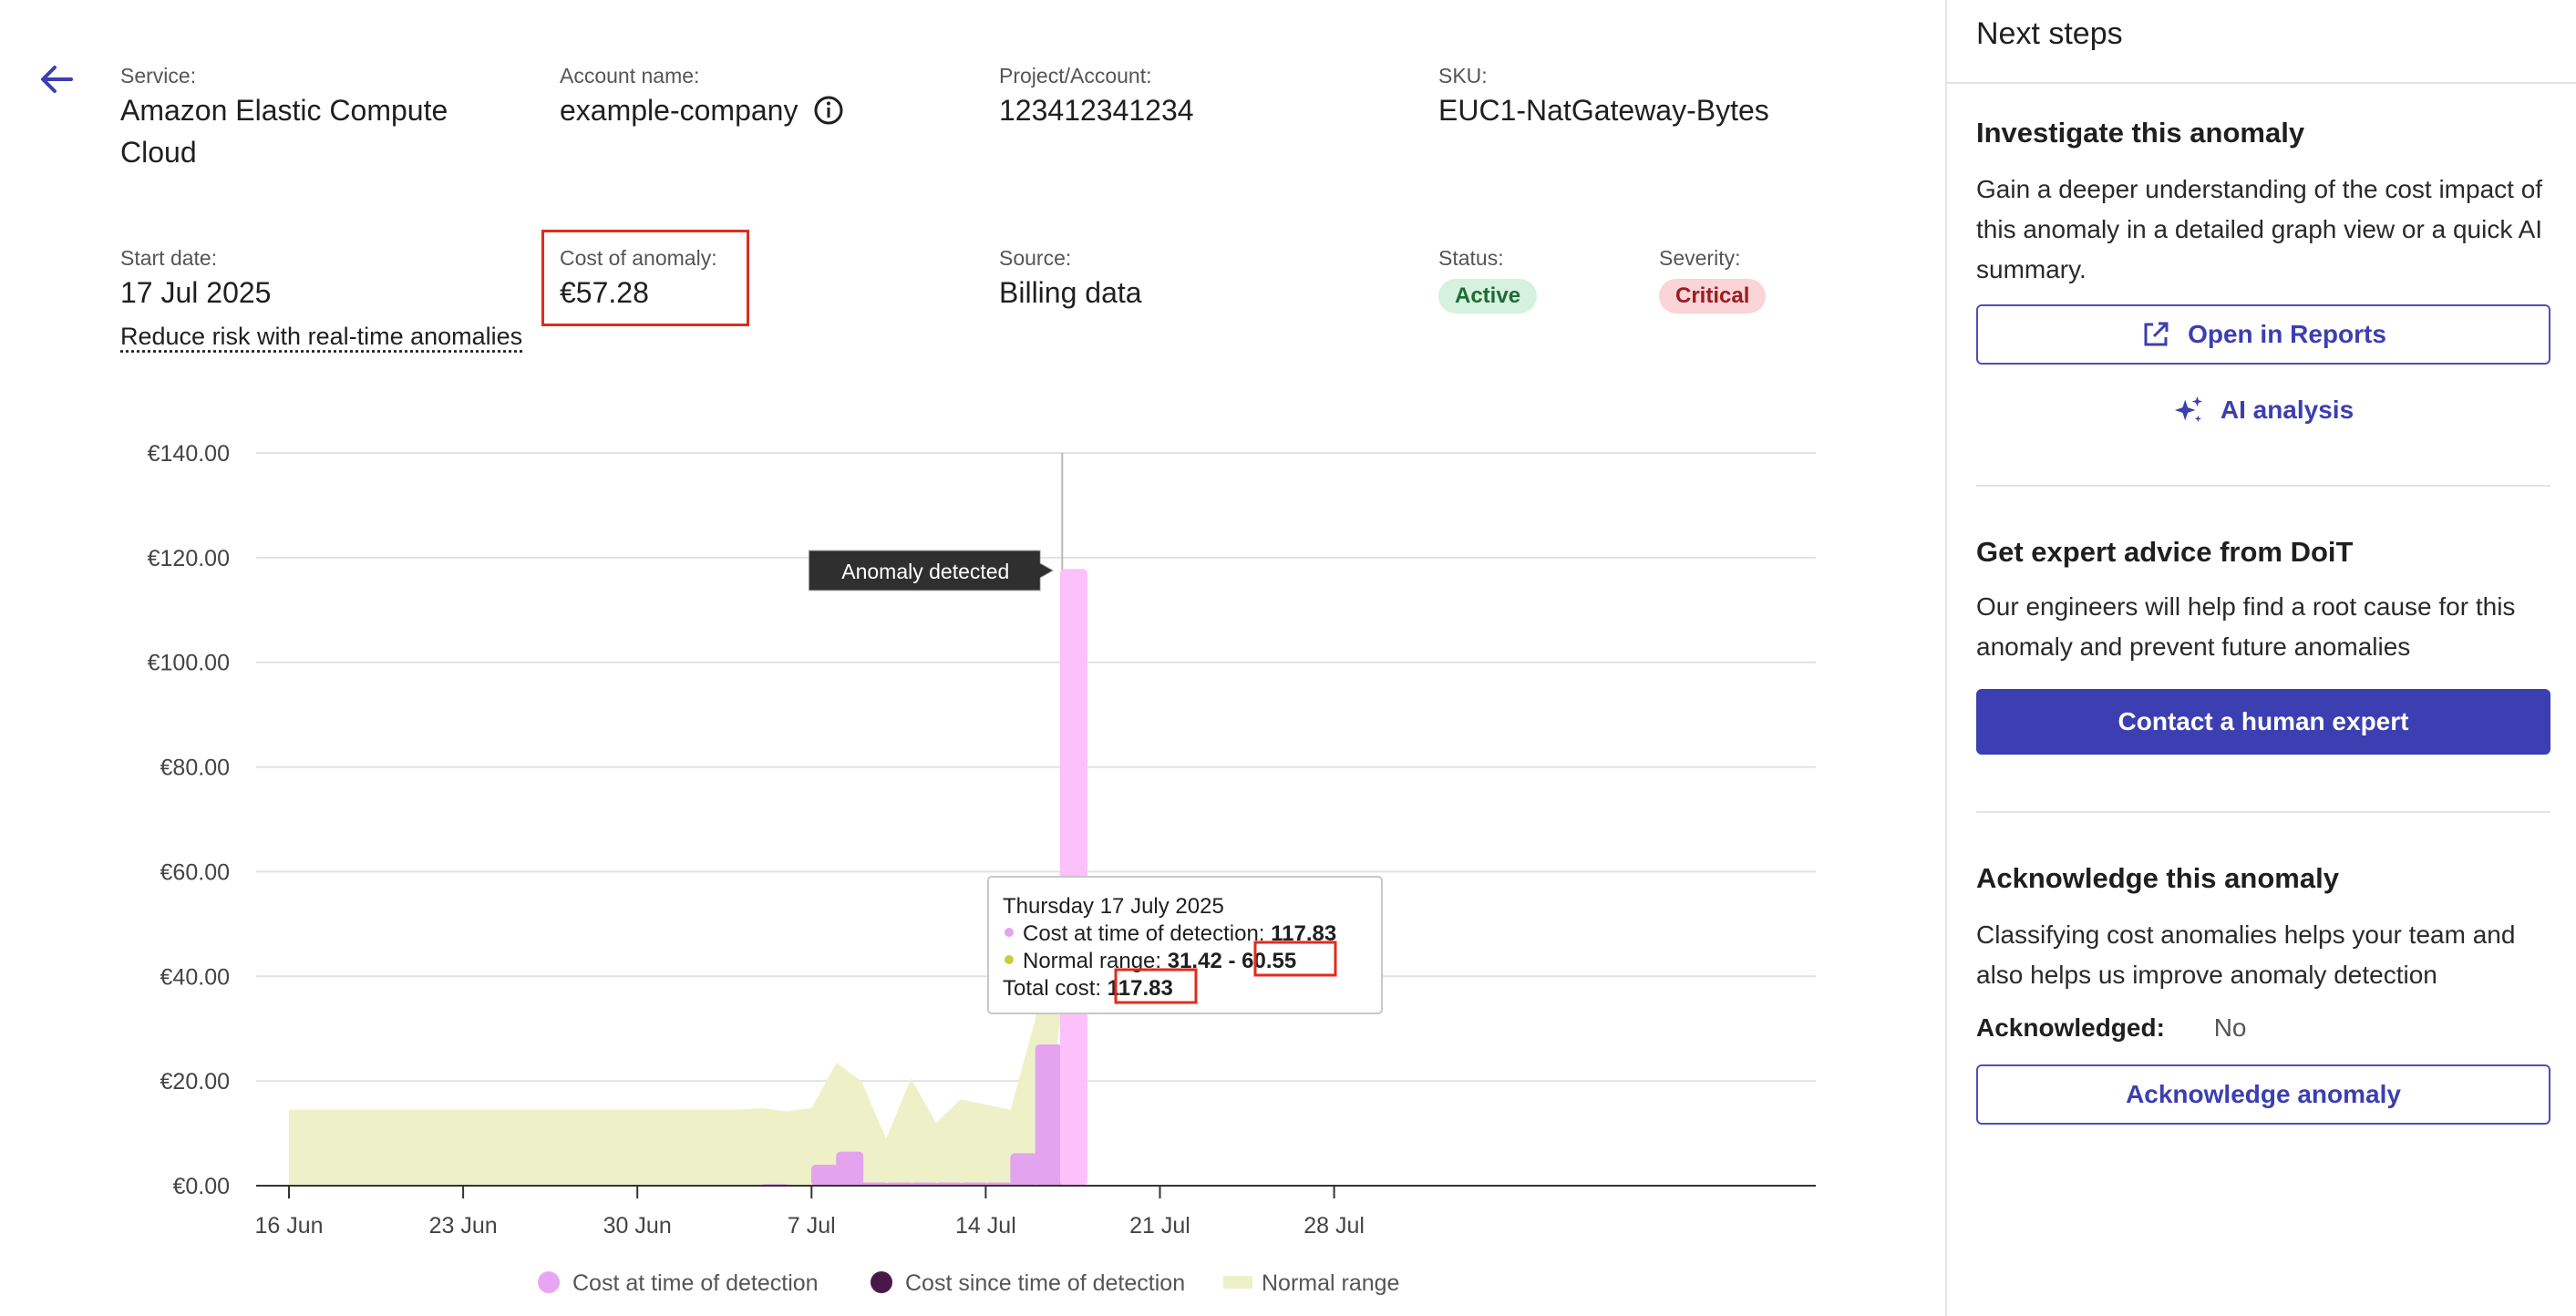 The width and height of the screenshot is (2576, 1316). I want to click on y-tick-label: €140.00, so click(189, 454).